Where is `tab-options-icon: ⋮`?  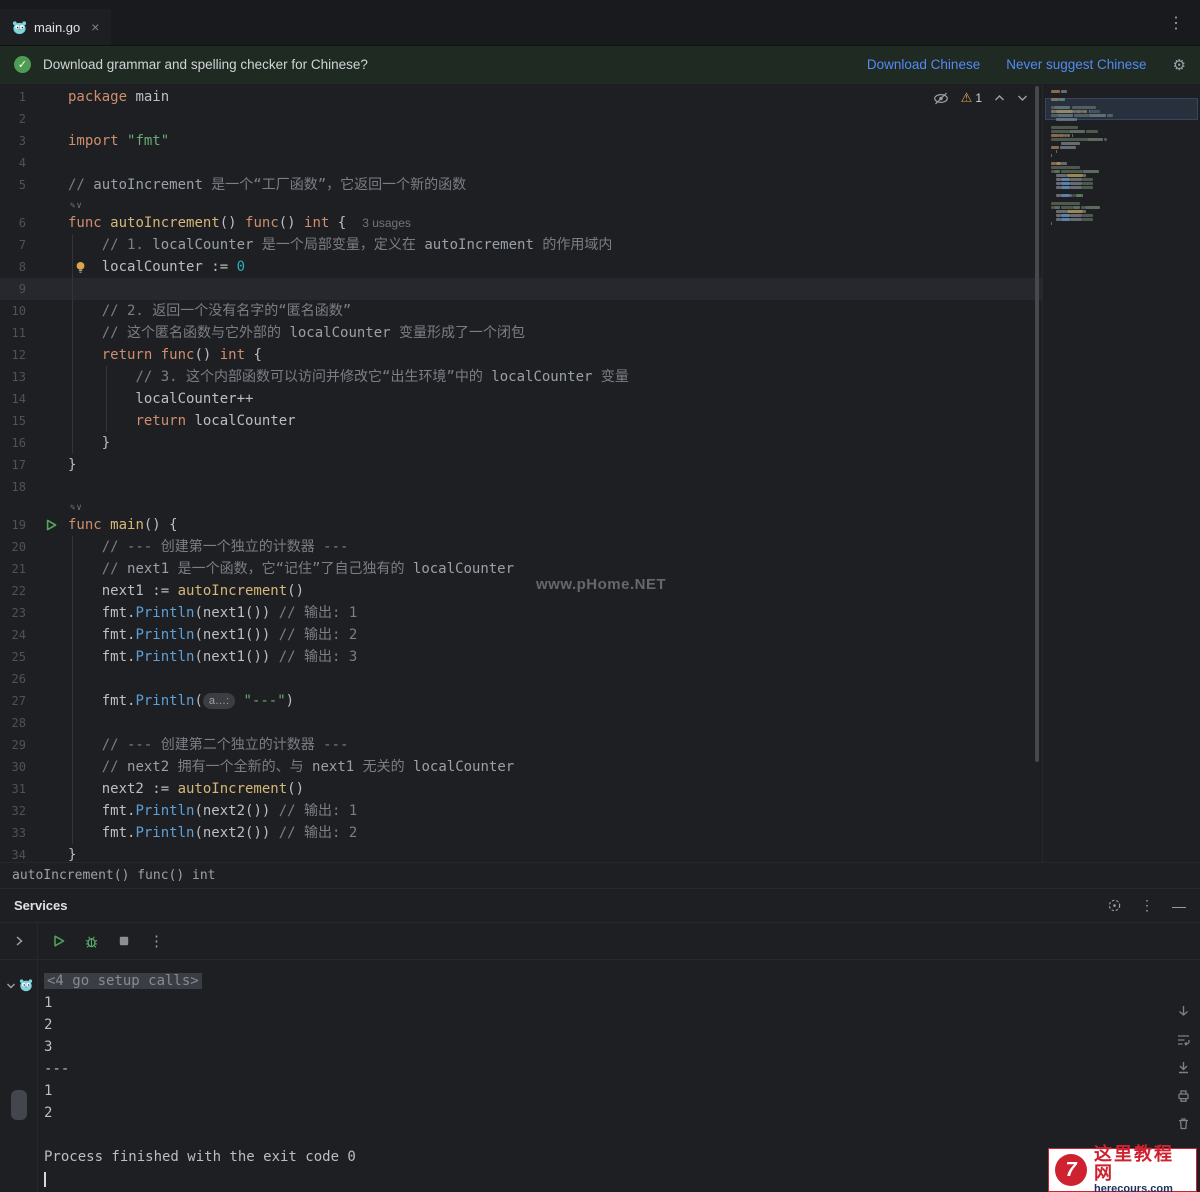 tab-options-icon: ⋮ is located at coordinates (1184, 23).